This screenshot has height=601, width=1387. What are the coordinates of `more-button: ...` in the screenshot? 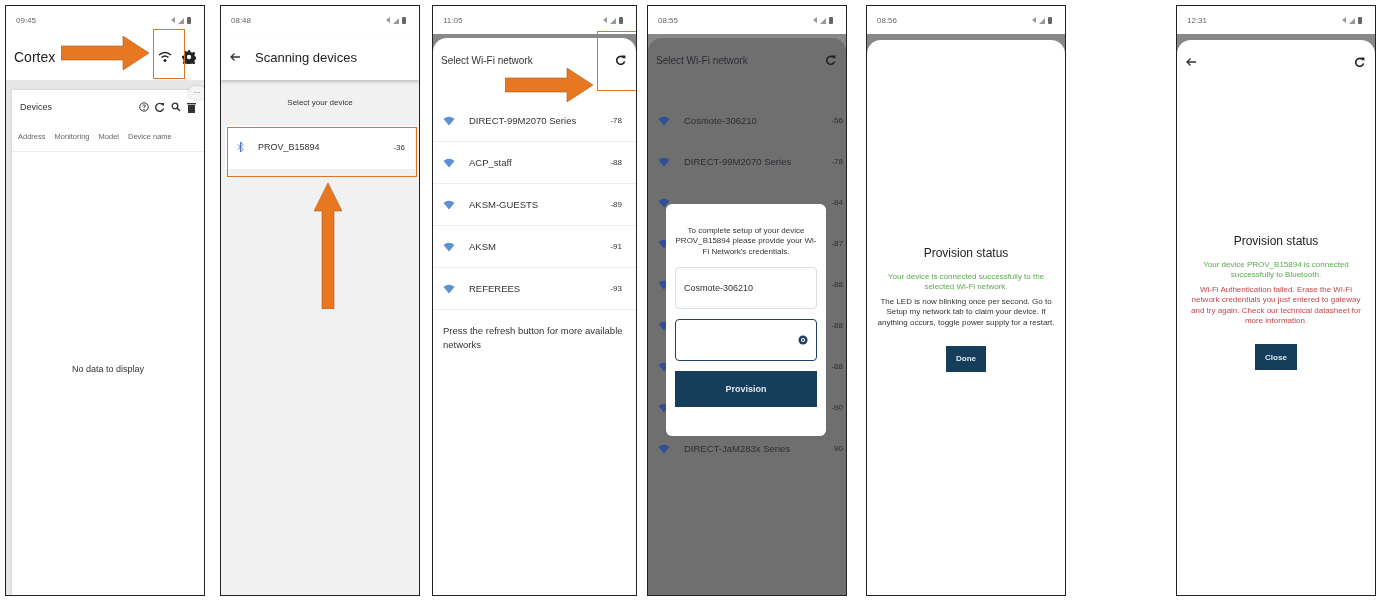 It's located at (196, 93).